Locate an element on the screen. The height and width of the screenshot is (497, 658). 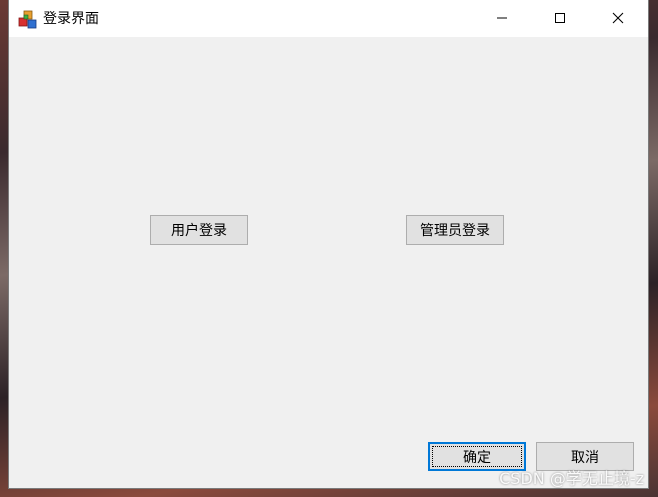
minimize-icon is located at coordinates (502, 18).